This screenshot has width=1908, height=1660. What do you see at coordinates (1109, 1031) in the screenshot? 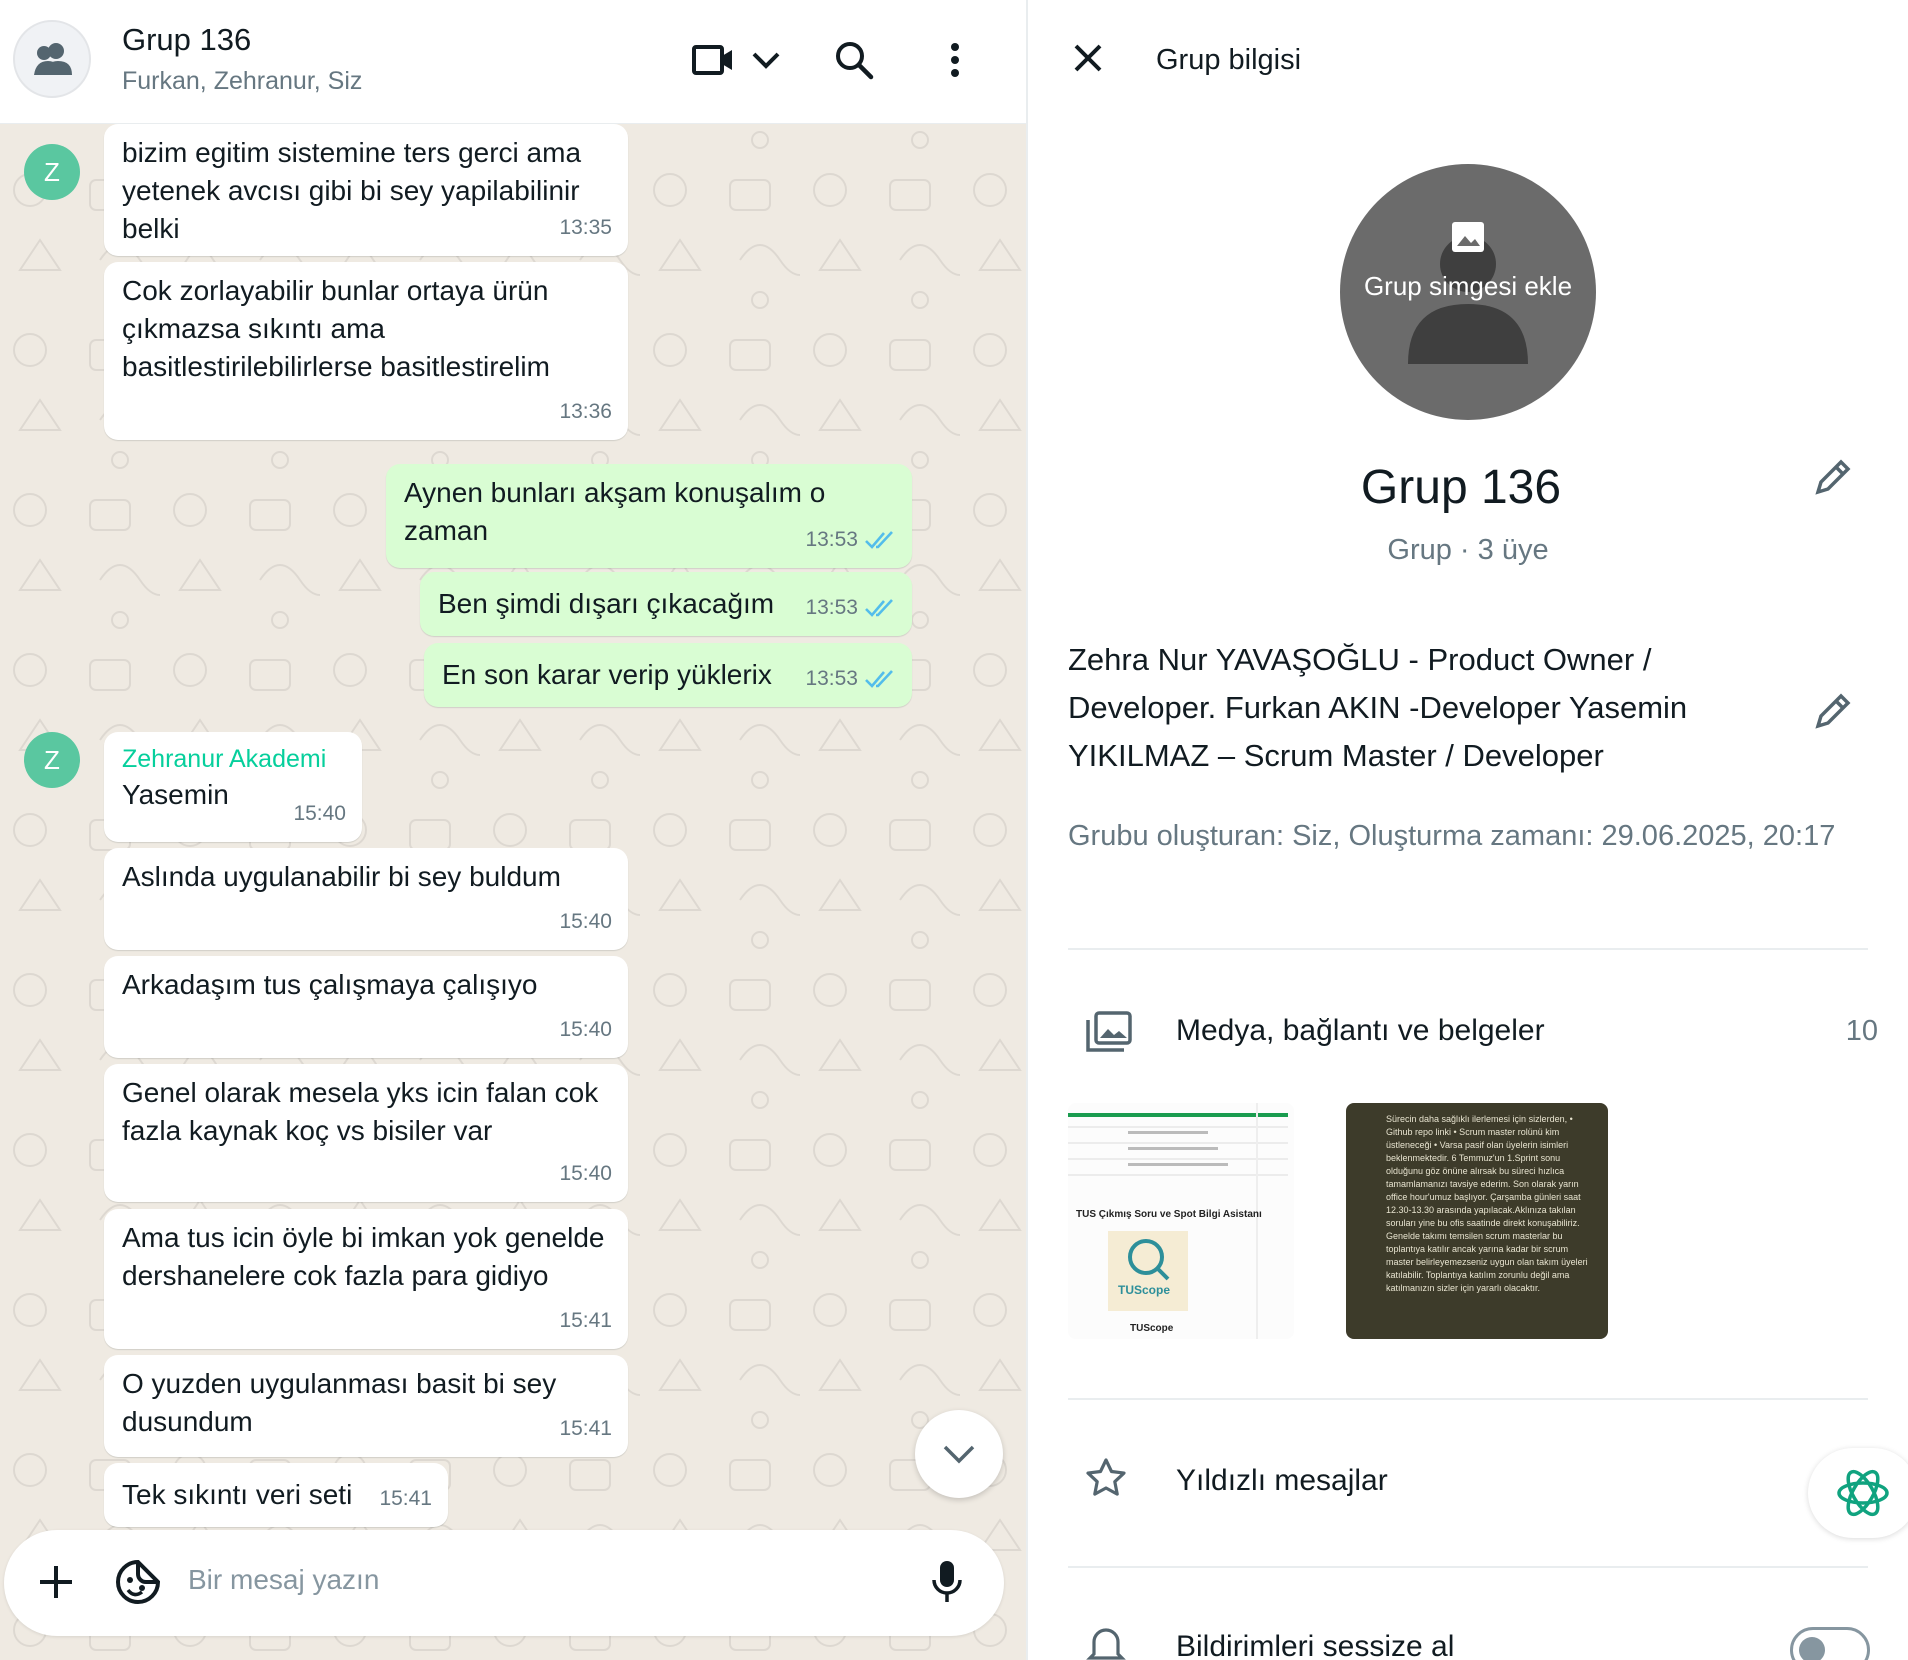
I see `gallery-icon` at bounding box center [1109, 1031].